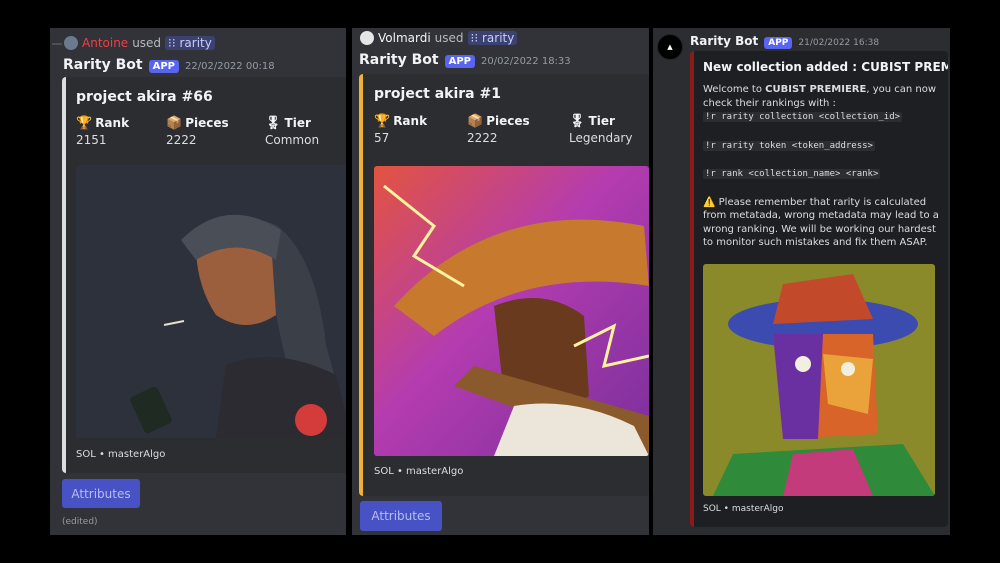 The height and width of the screenshot is (563, 1000). I want to click on field-rank: 🏆 Rank 2151, so click(102, 131).